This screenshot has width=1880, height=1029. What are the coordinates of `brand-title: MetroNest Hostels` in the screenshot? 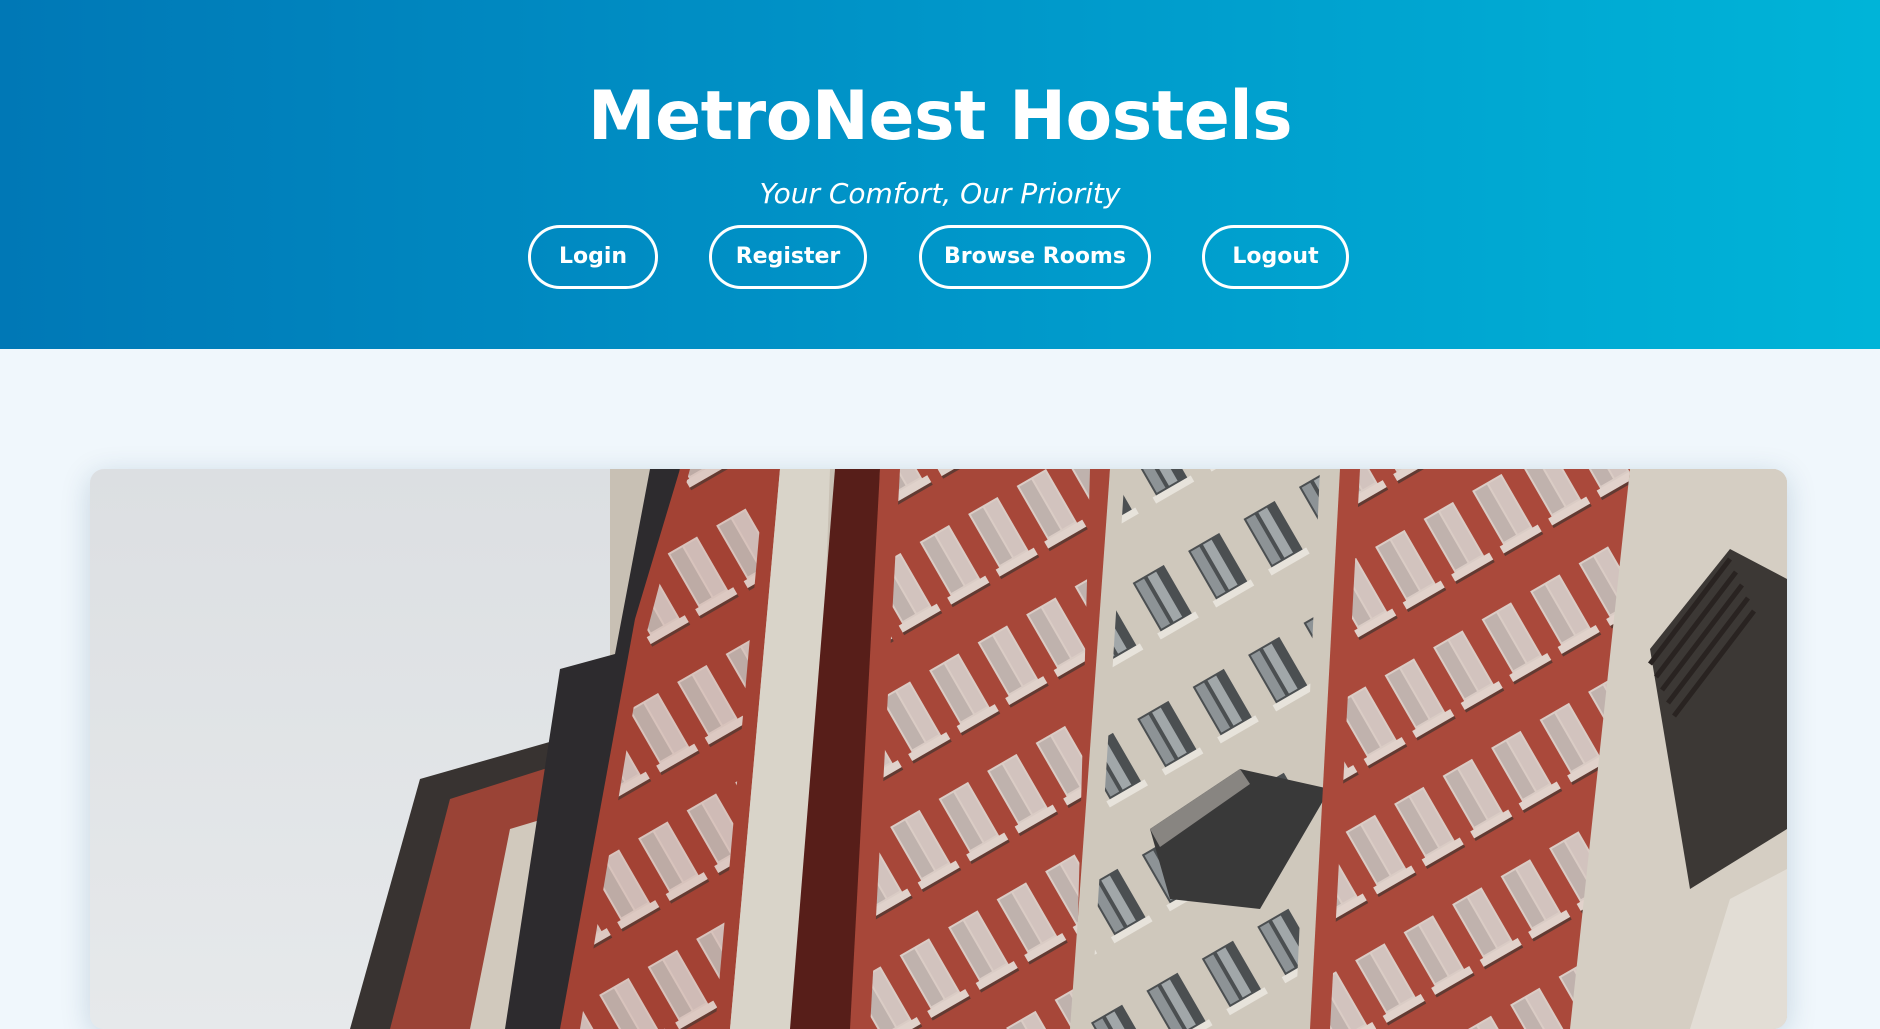 It's located at (940, 116).